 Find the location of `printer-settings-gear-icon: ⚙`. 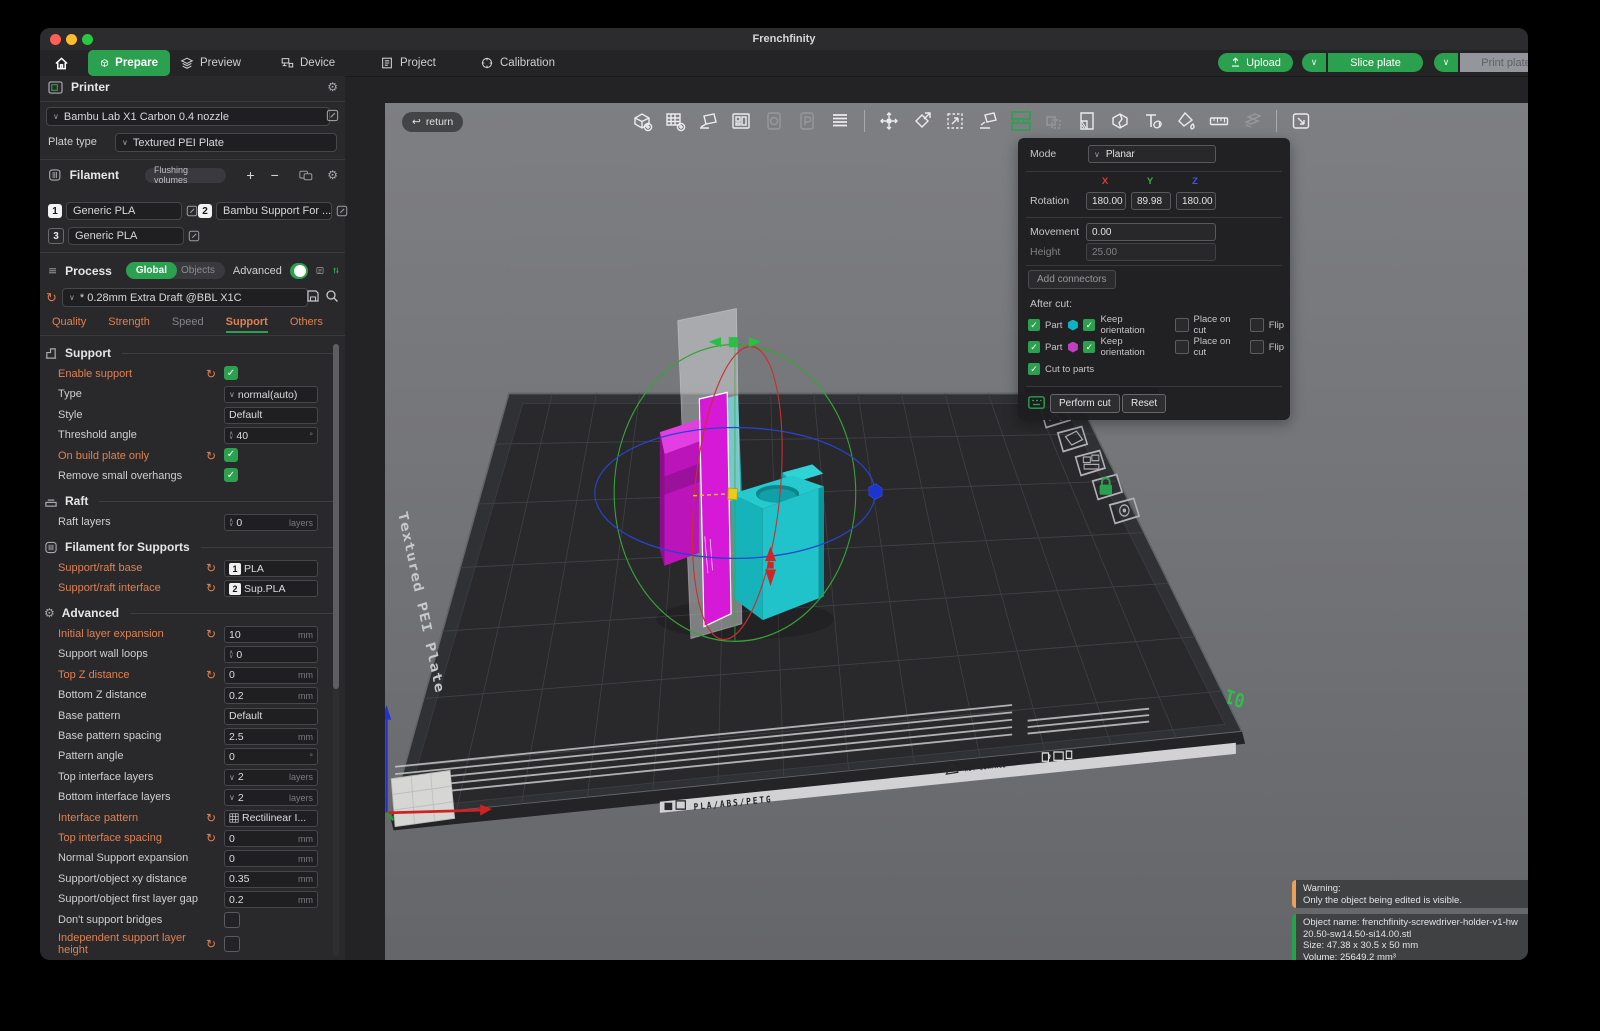

printer-settings-gear-icon: ⚙ is located at coordinates (332, 87).